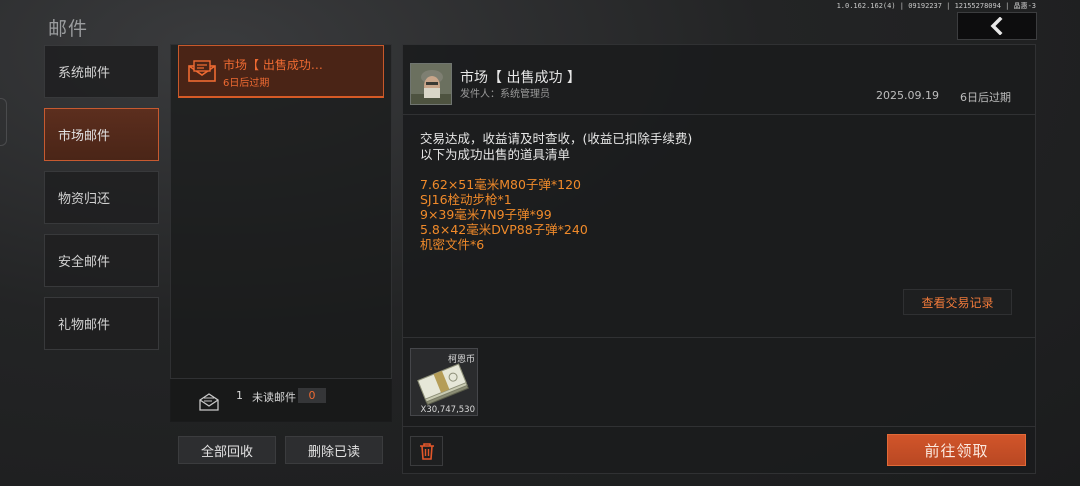 This screenshot has height=486, width=1080. What do you see at coordinates (504, 229) in the screenshot?
I see `sold-item-line: 5.8×42毫米DVP88子弹*240` at bounding box center [504, 229].